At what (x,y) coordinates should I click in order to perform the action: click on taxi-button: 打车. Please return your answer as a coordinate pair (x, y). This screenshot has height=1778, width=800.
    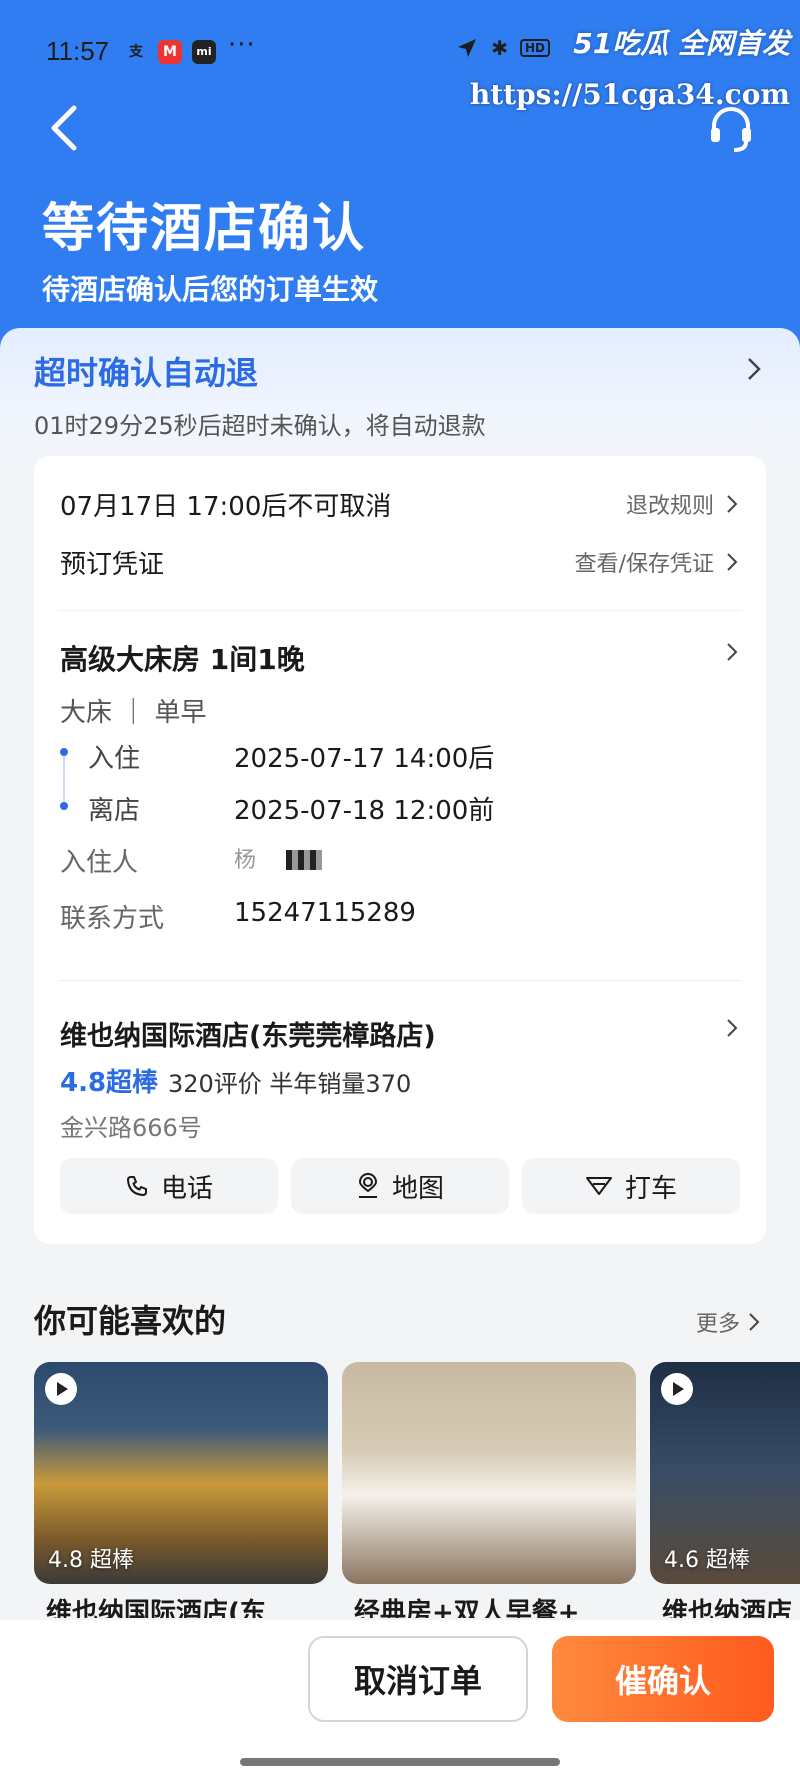
    Looking at the image, I should click on (631, 1186).